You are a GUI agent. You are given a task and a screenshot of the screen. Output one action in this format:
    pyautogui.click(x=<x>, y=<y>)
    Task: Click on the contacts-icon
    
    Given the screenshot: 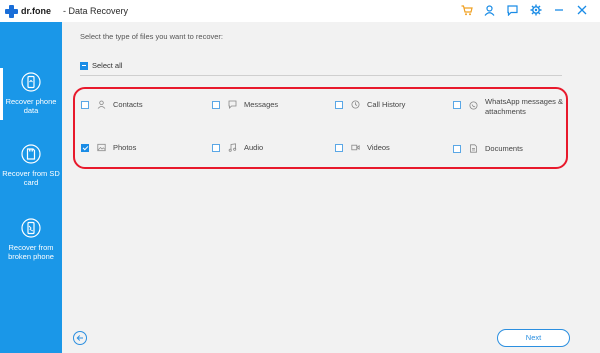 What is the action you would take?
    pyautogui.click(x=101, y=104)
    